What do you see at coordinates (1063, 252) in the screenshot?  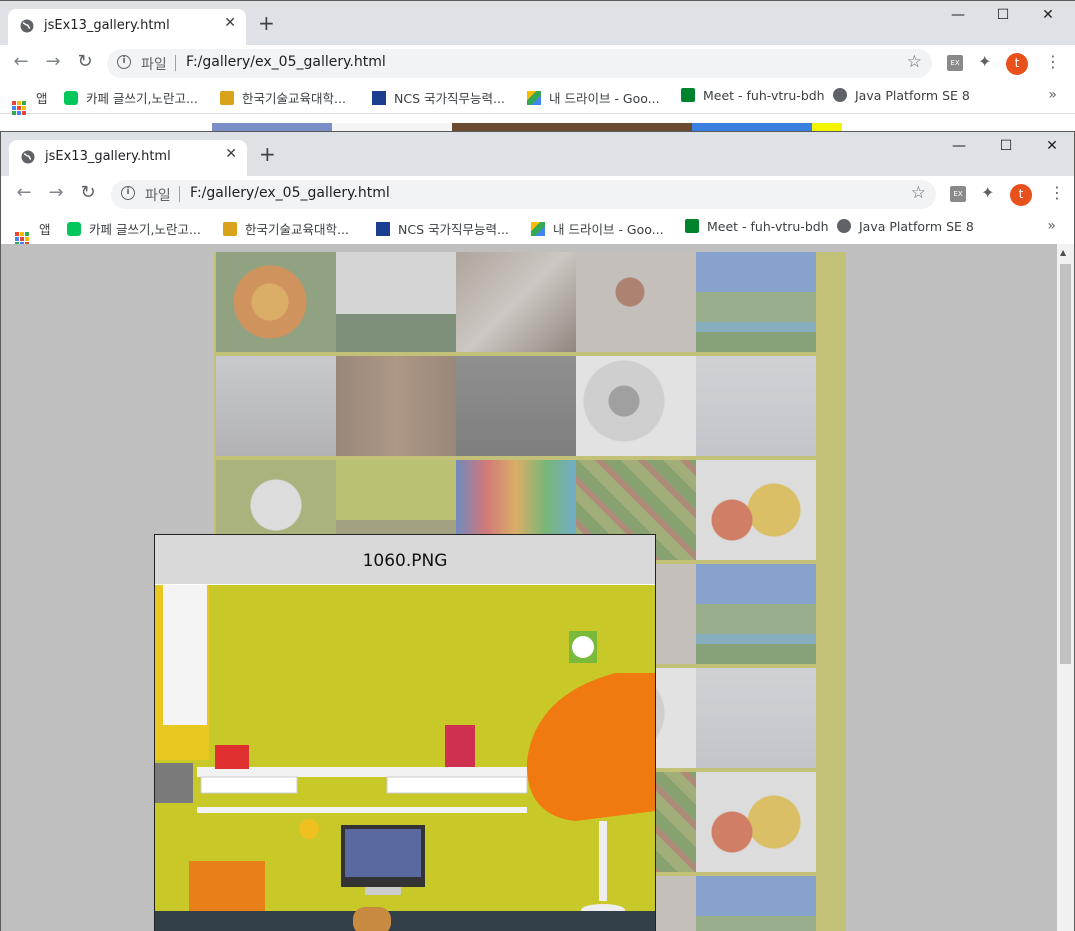 I see `scroll-up-icon: ▲` at bounding box center [1063, 252].